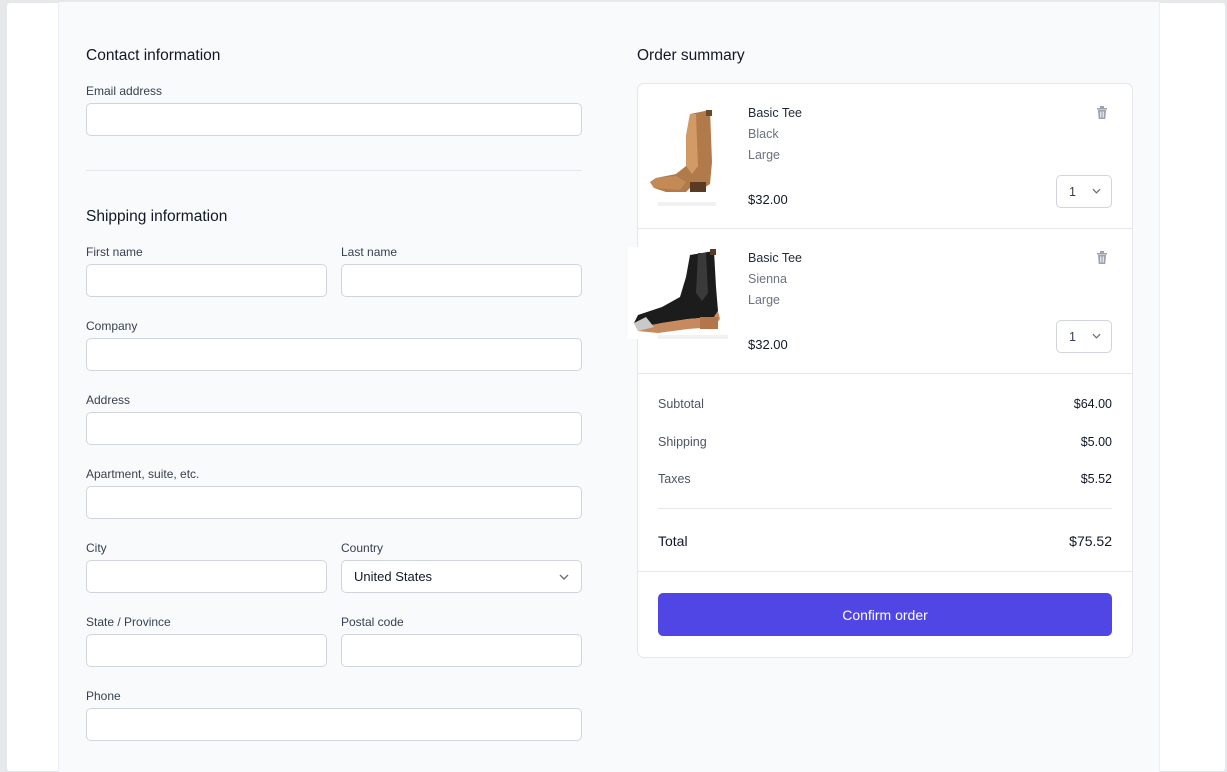 This screenshot has width=1227, height=772. What do you see at coordinates (1090, 541) in the screenshot?
I see `total-value: $75.52` at bounding box center [1090, 541].